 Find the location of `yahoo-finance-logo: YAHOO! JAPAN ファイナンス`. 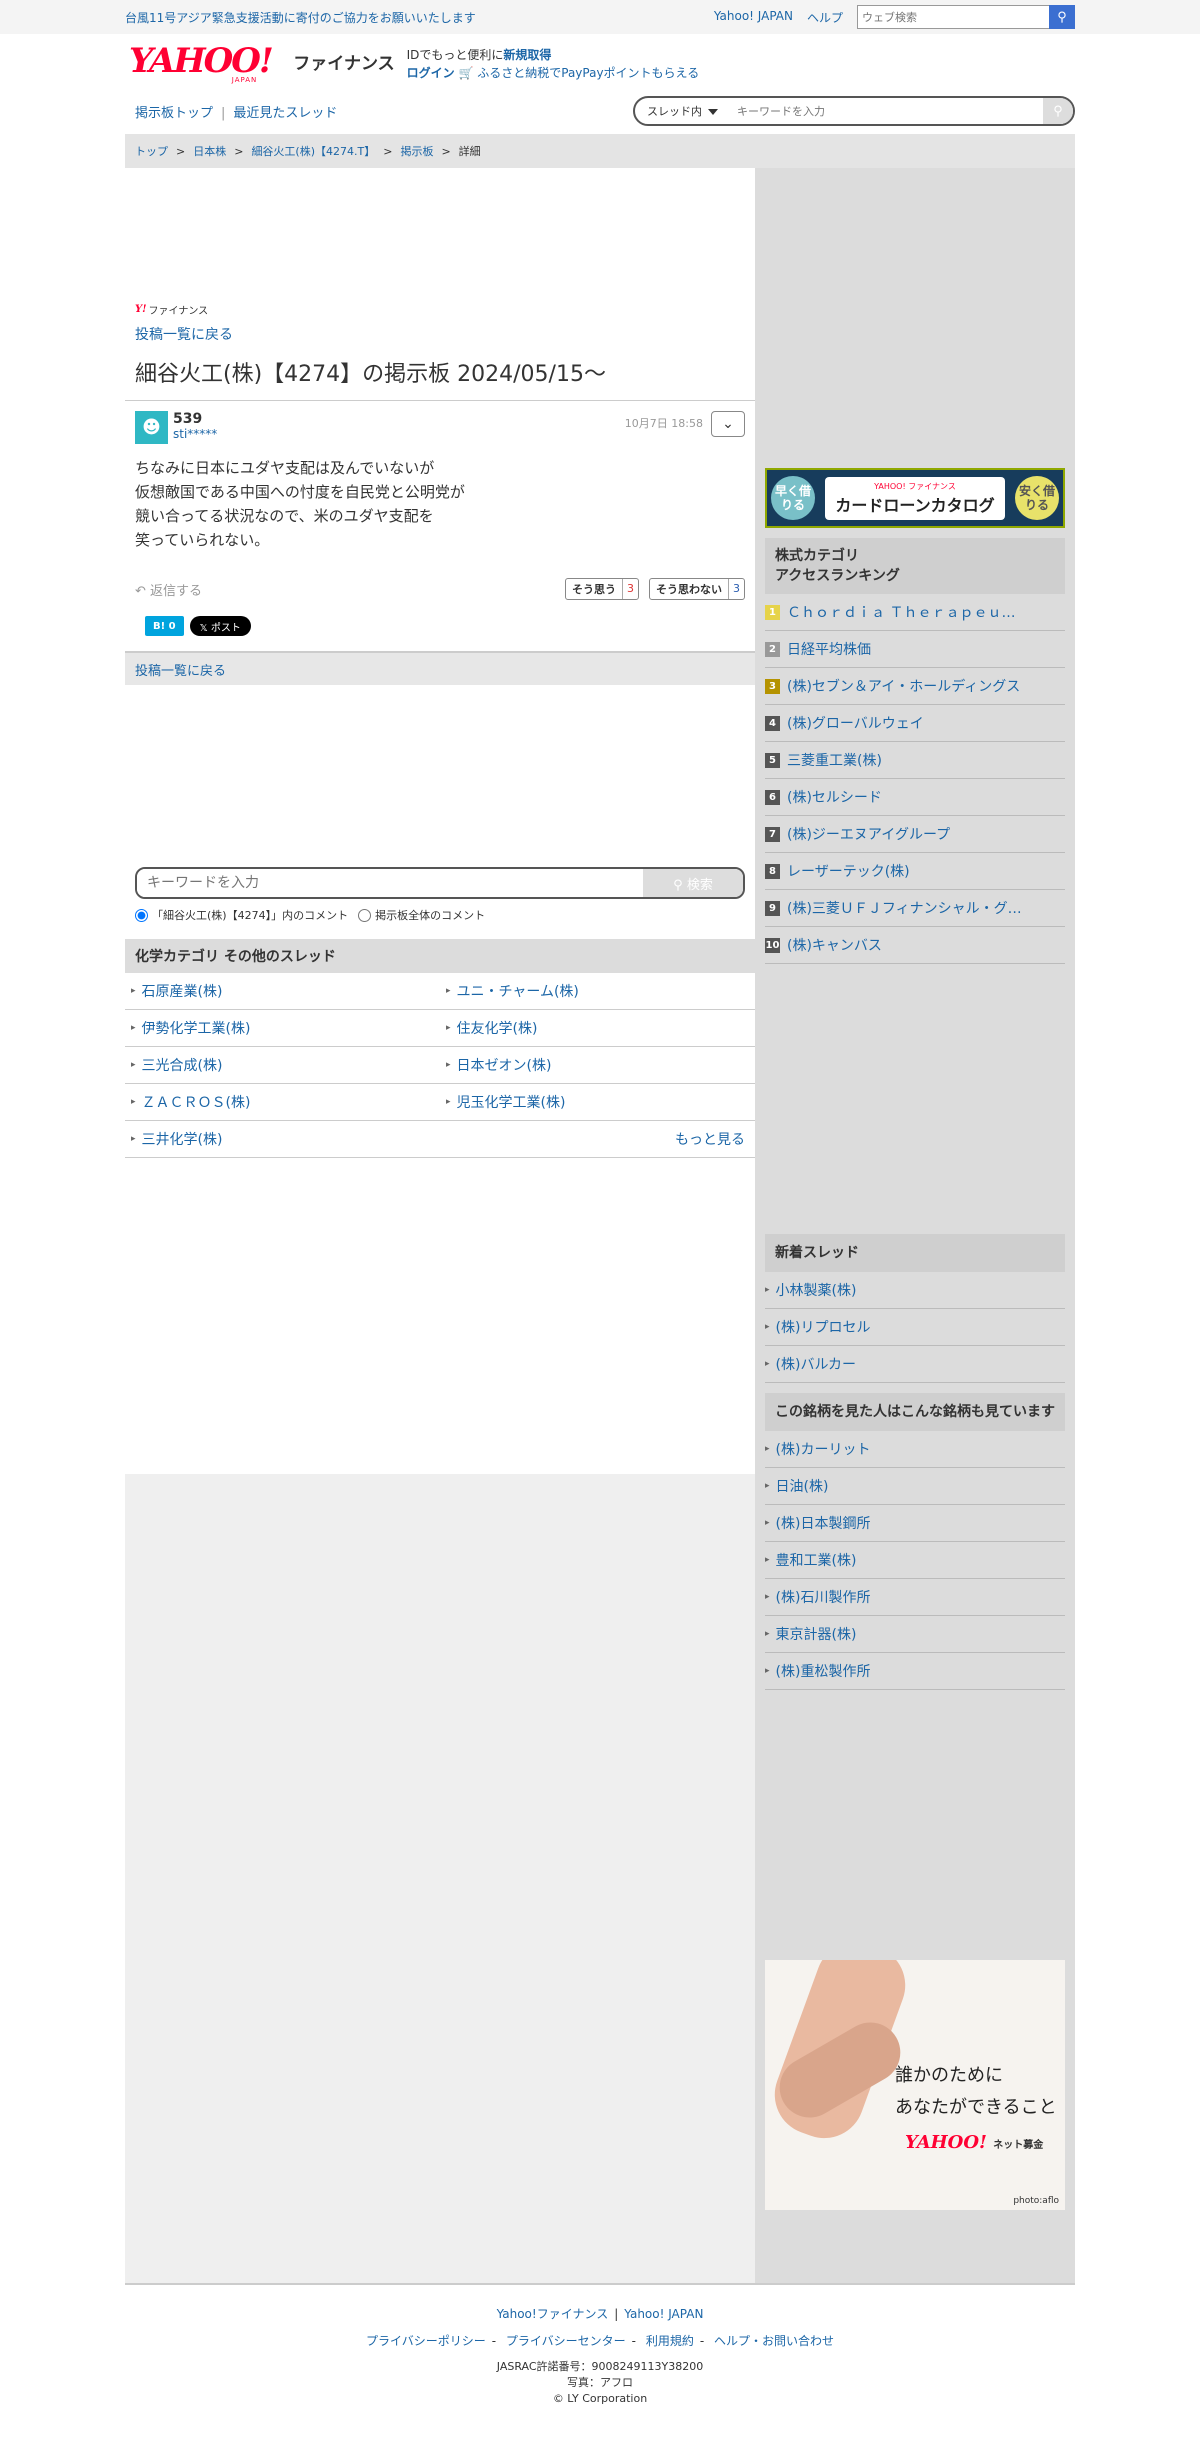

yahoo-finance-logo: YAHOO! JAPAN ファイナンス is located at coordinates (262, 64).